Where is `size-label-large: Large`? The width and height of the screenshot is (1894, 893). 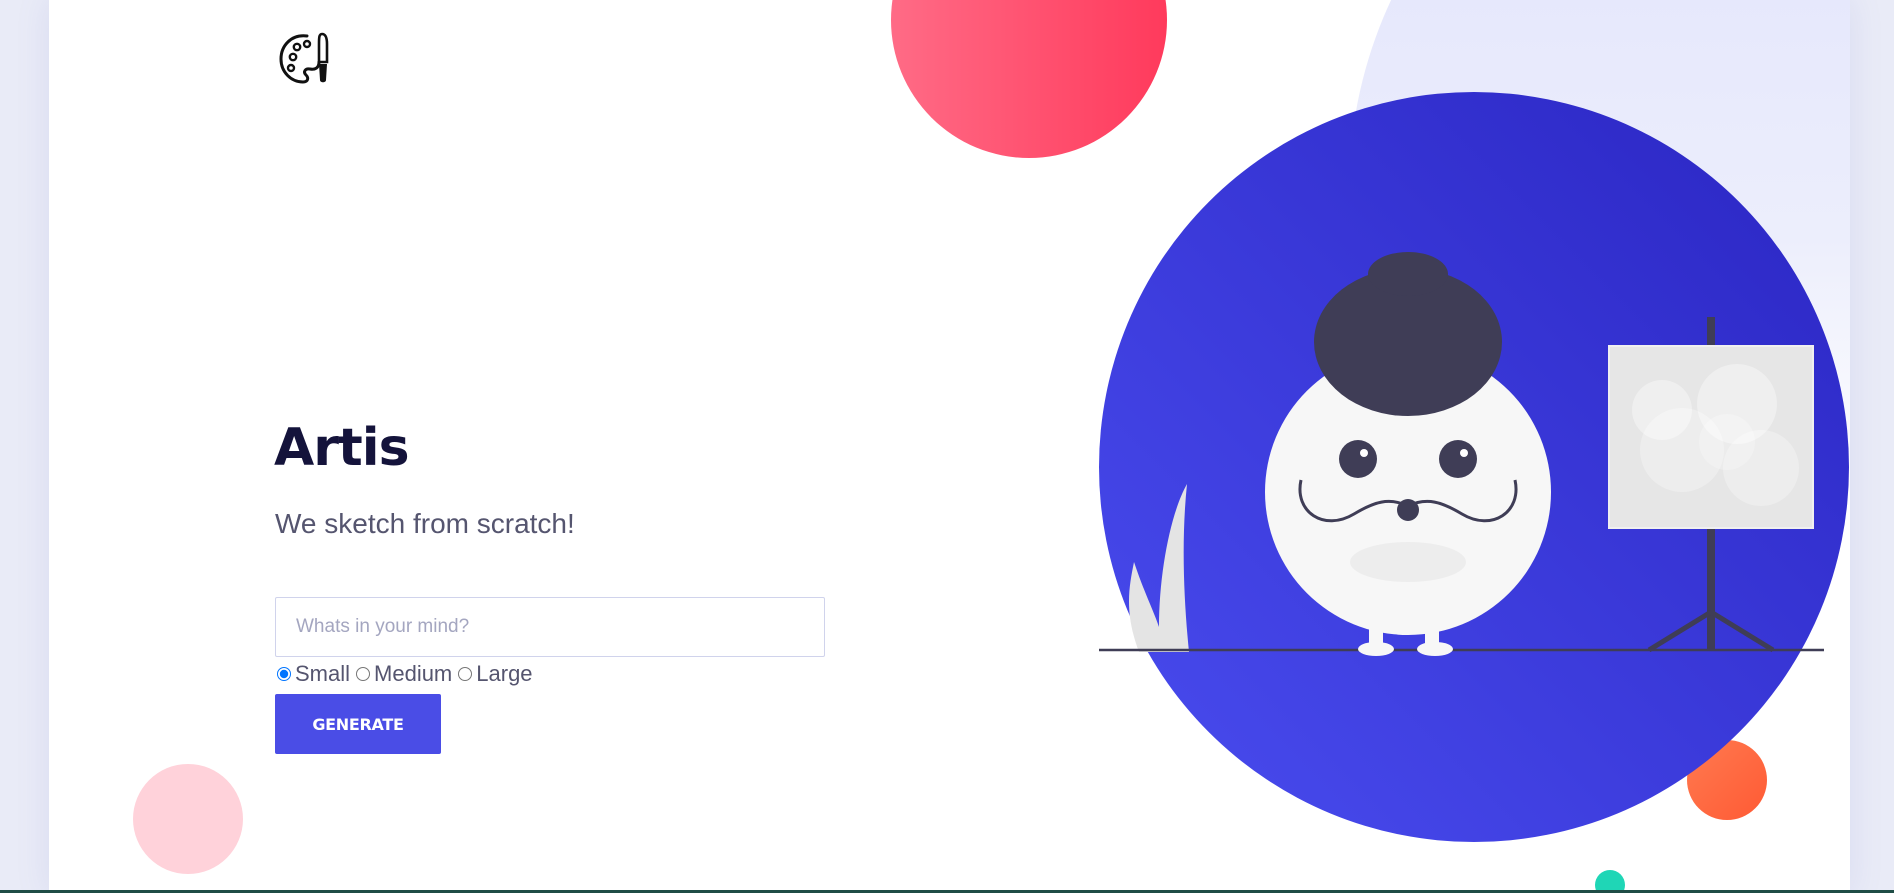 size-label-large: Large is located at coordinates (504, 673).